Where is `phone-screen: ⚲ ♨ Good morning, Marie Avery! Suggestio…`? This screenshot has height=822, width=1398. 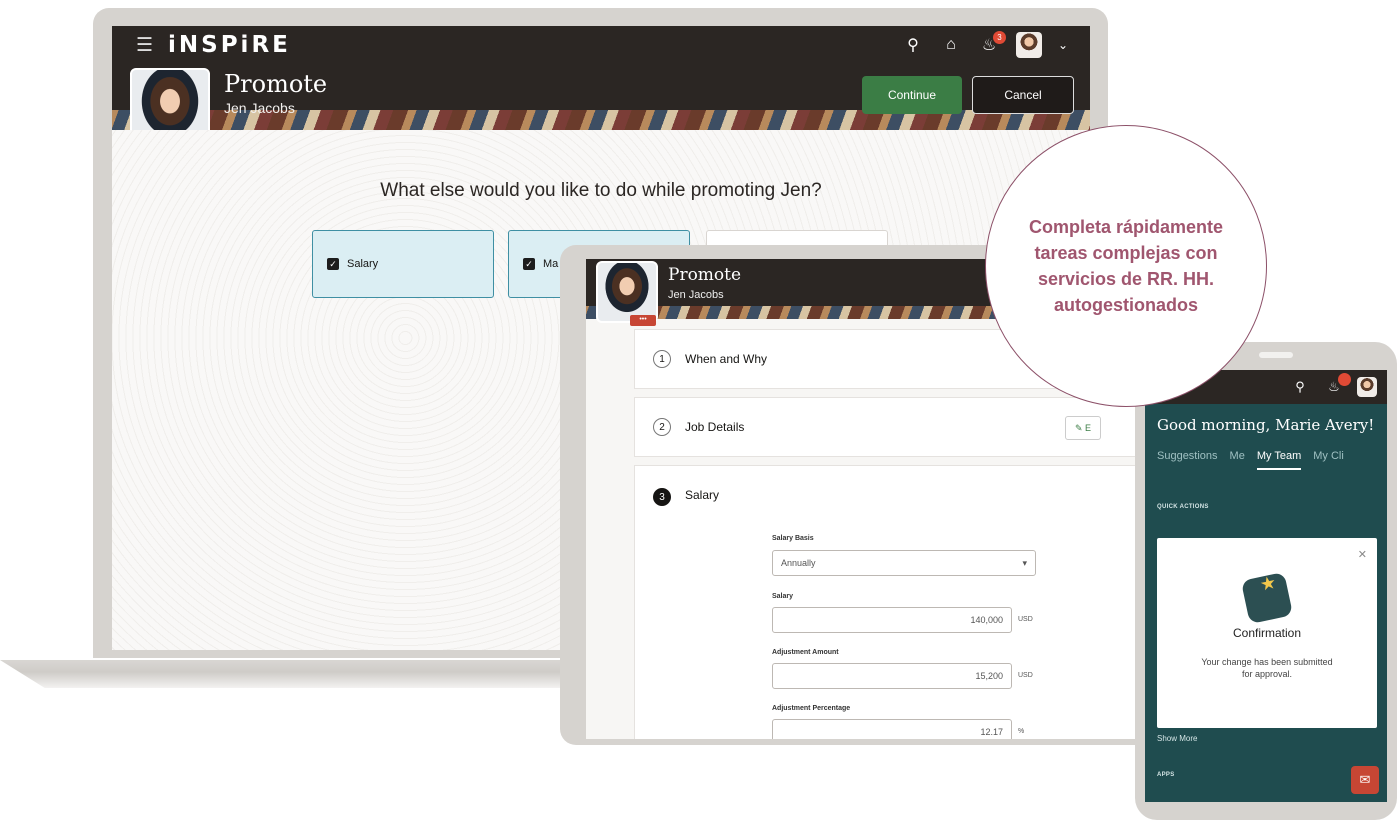
phone-screen: ⚲ ♨ Good morning, Marie Avery! Suggestio… is located at coordinates (1266, 586).